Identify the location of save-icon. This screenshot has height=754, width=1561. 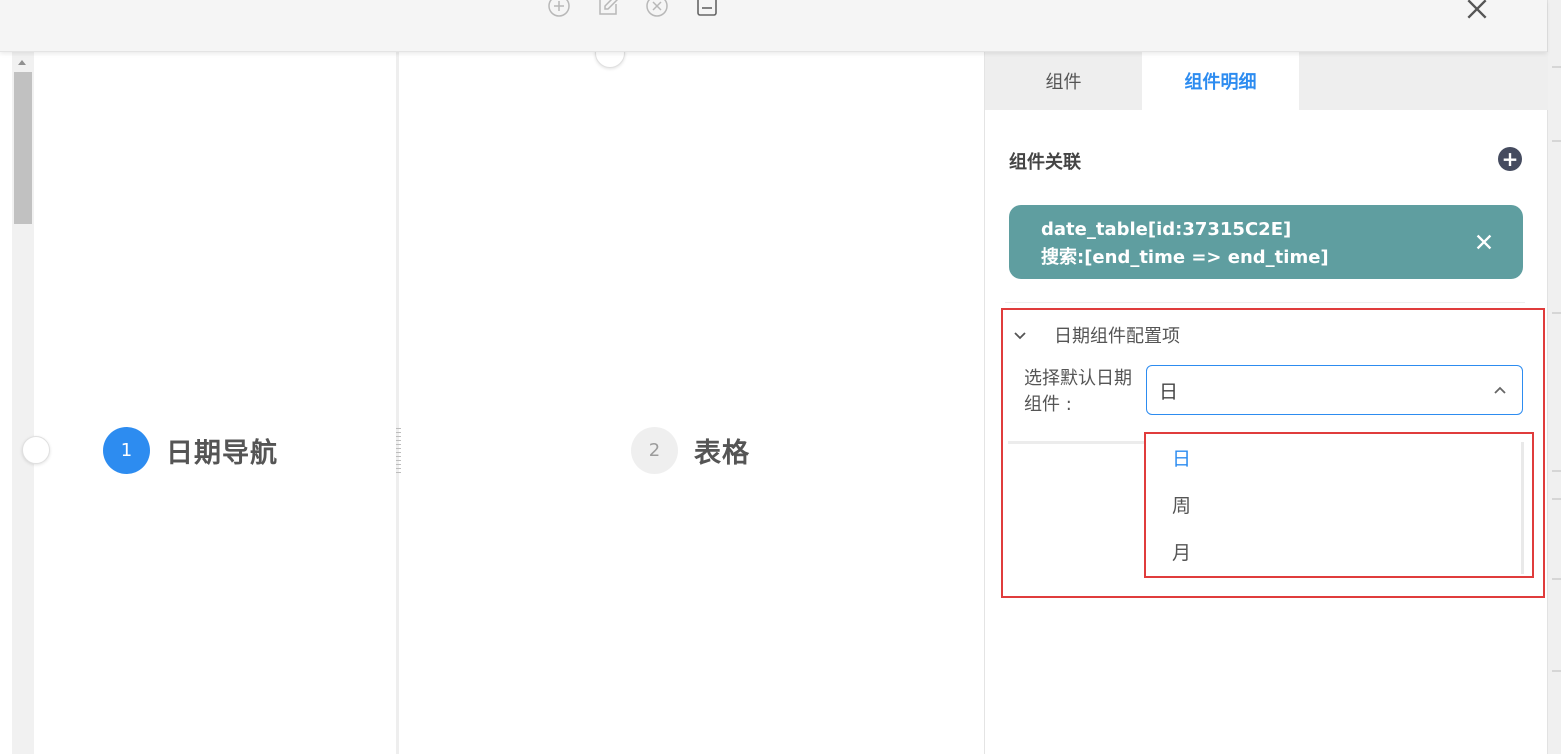
(707, 9).